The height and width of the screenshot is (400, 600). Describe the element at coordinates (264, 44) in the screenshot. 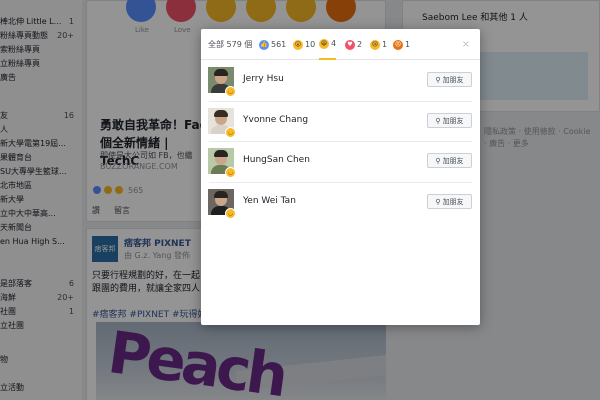

I see `like-reaction-icon: 👍` at that location.